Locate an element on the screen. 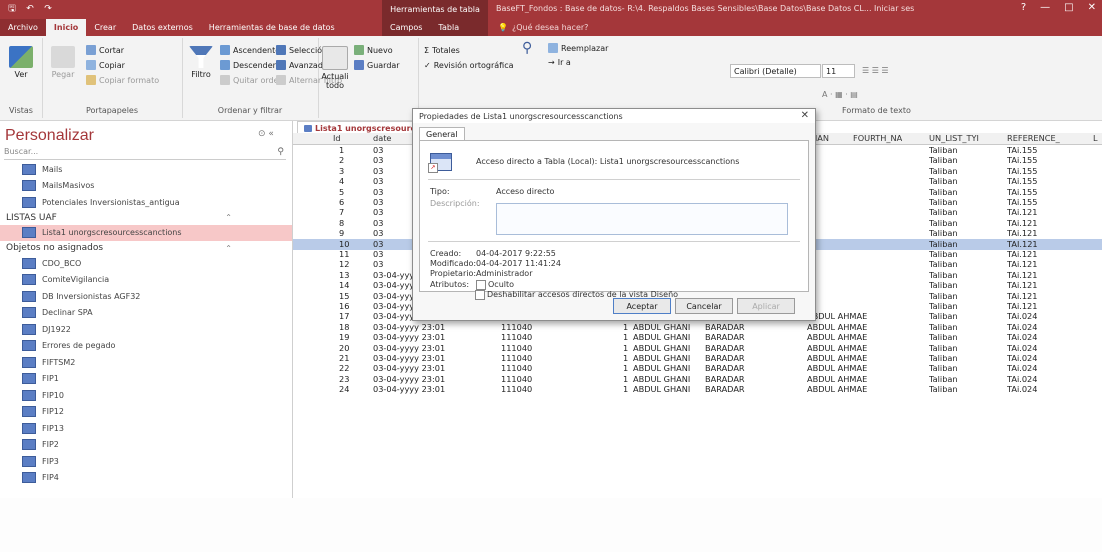 The image size is (1102, 552). nav-item-object: Declinar SPA is located at coordinates (146, 313).